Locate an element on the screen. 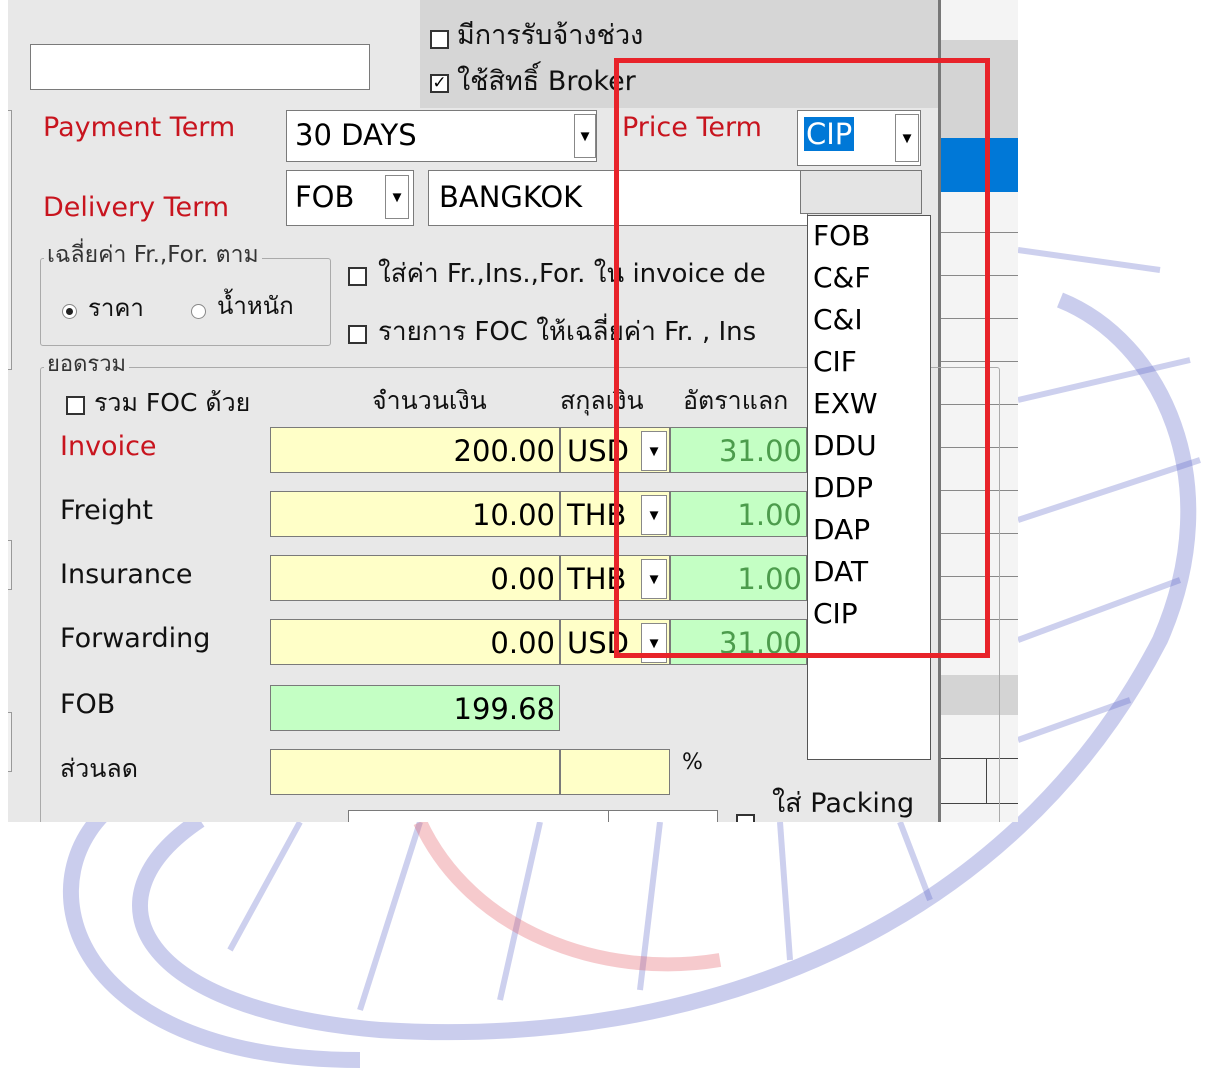  allocation-group-title: เฉลี่ยค่า Fr.,For. ตาม is located at coordinates (153, 255).